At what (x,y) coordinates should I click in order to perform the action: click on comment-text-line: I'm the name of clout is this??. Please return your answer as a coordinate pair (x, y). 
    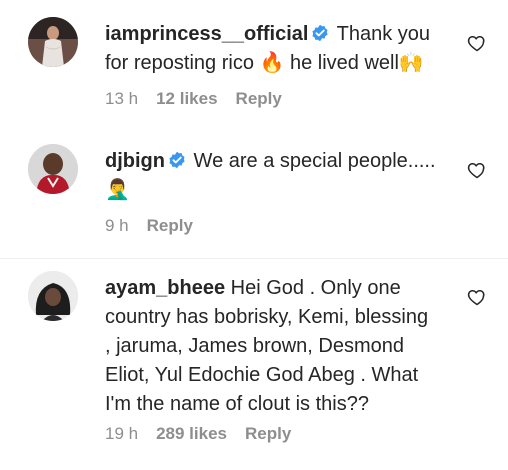
    Looking at the image, I should click on (237, 404).